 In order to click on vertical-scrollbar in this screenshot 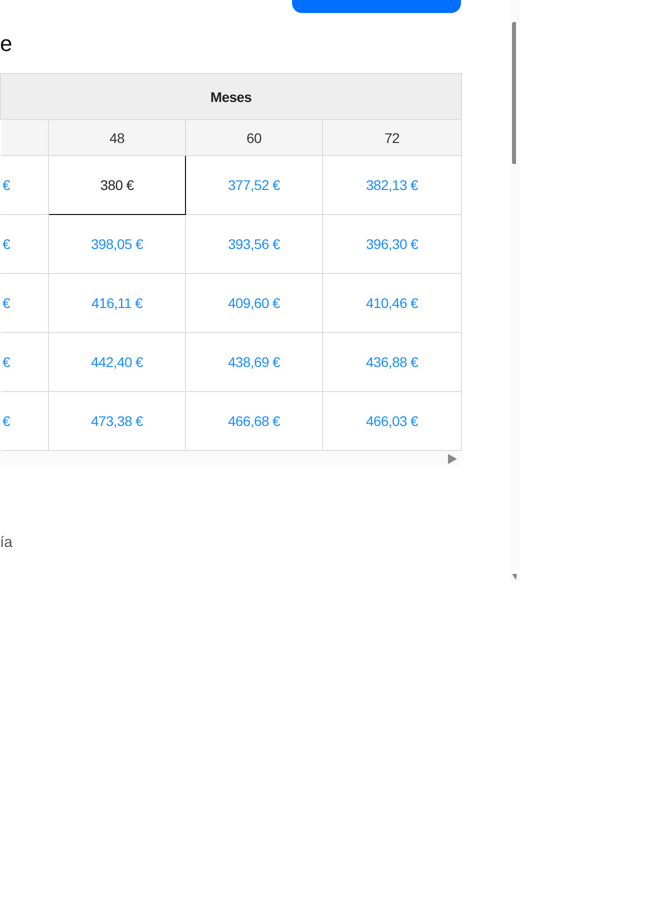, I will do `click(515, 291)`.